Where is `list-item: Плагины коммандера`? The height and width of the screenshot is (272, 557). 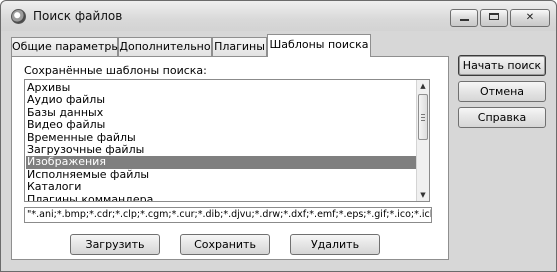 list-item: Плагины коммандера is located at coordinates (222, 197).